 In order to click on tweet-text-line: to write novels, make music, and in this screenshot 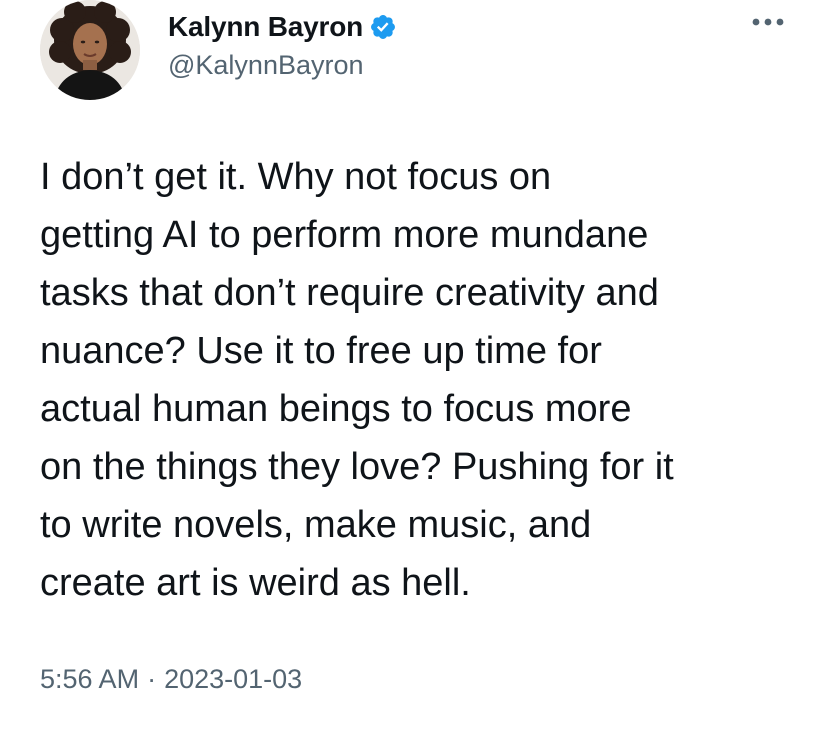, I will do `click(316, 525)`.